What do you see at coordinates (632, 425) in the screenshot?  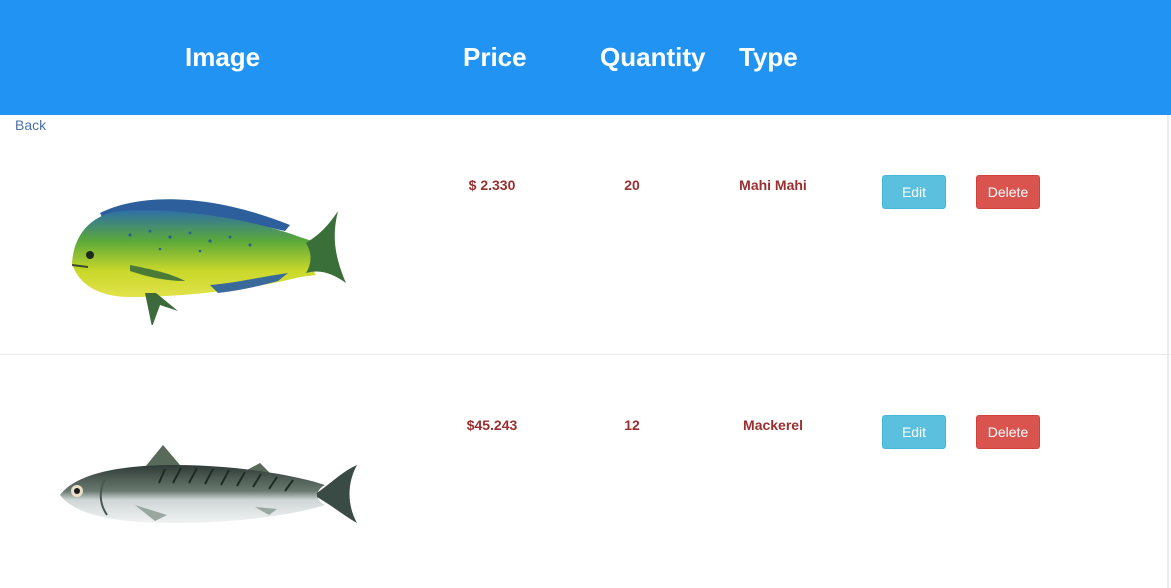 I see `quantity-cell: 12` at bounding box center [632, 425].